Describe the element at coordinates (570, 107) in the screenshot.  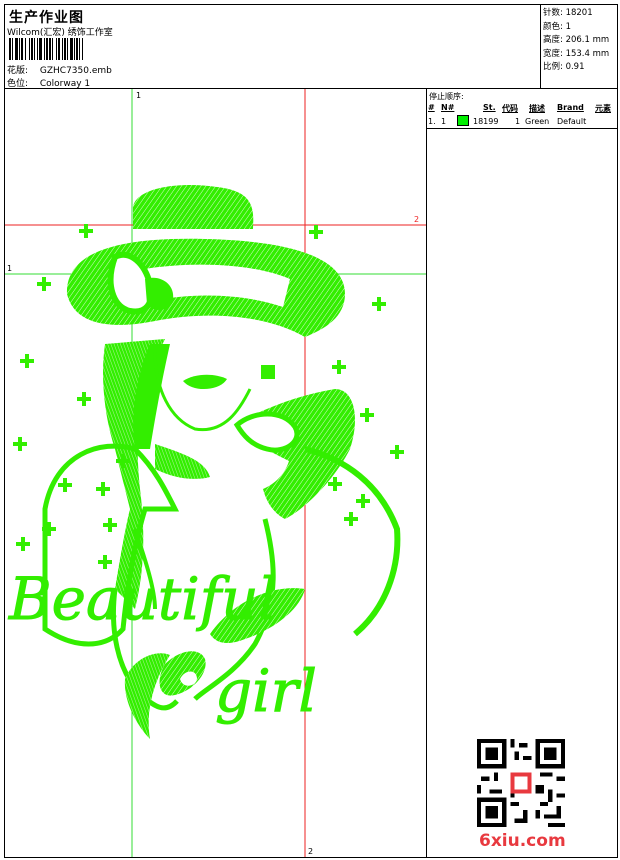
I see `col-header-brand: Brand` at that location.